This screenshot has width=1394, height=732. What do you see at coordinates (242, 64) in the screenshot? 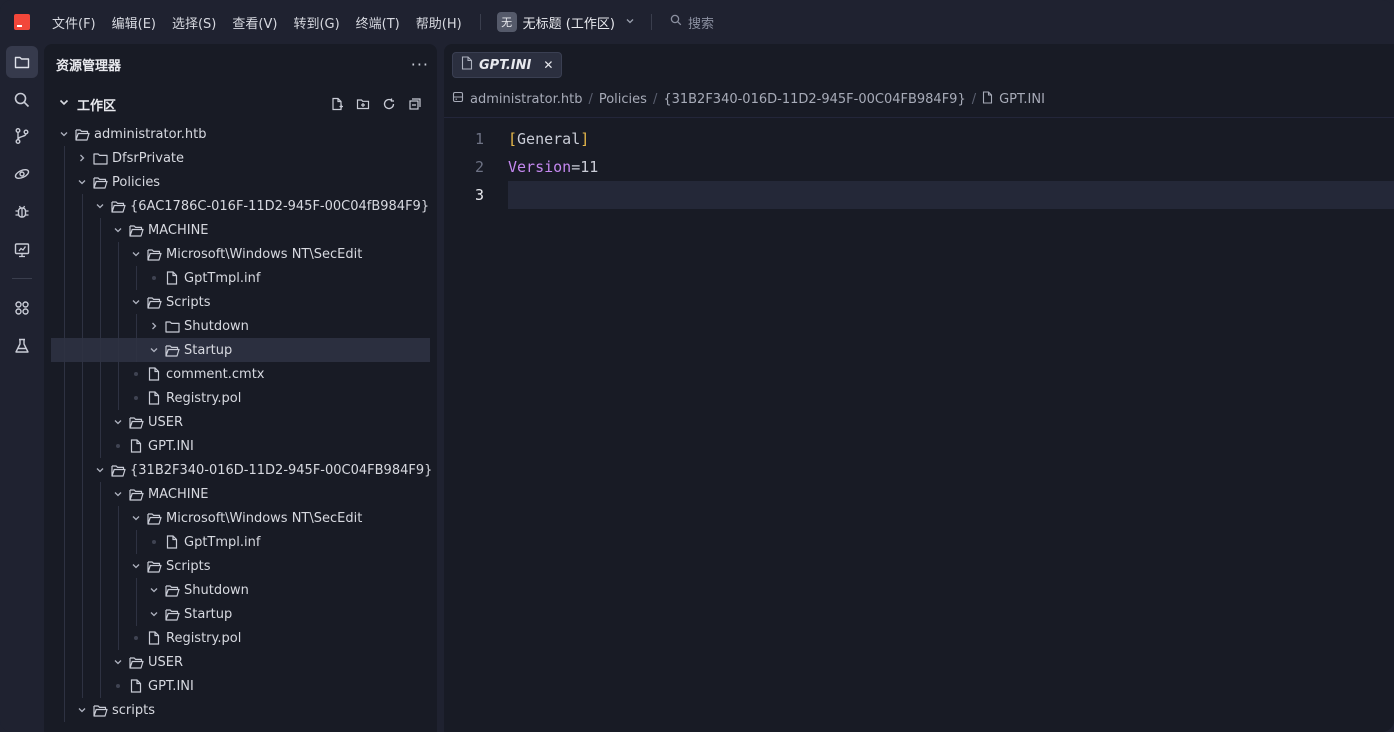
I see `explorer-header: 资源管理器 ···` at bounding box center [242, 64].